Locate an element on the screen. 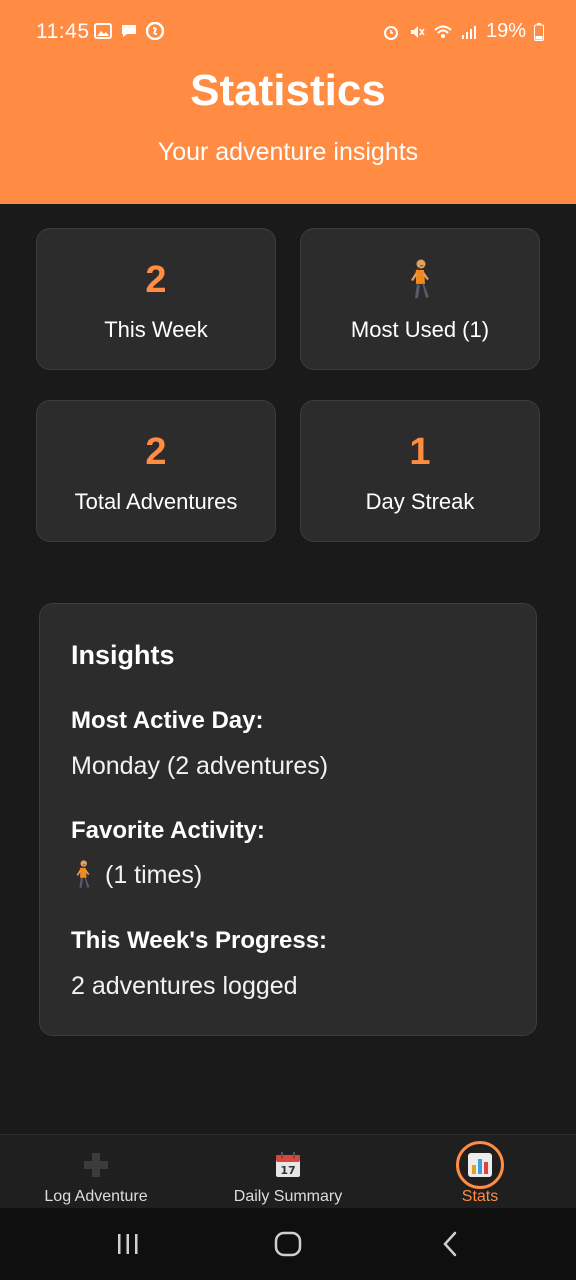  mute-icon is located at coordinates (417, 31).